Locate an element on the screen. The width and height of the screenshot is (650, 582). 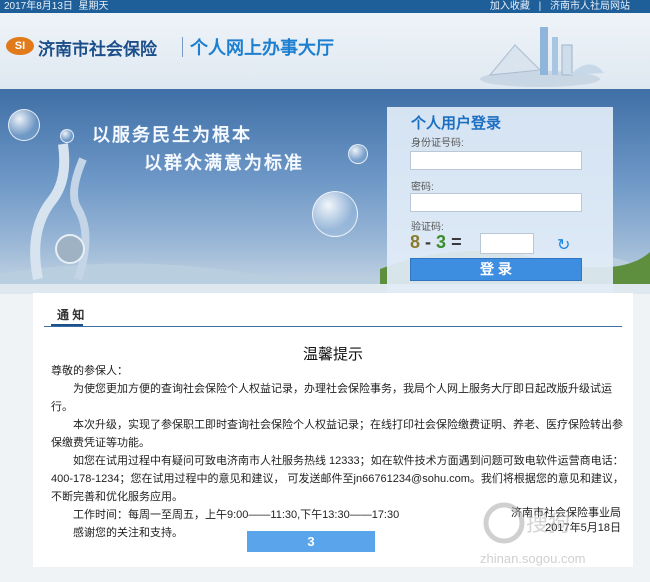
system-name: 个人网上办事大厅 is located at coordinates (262, 48).